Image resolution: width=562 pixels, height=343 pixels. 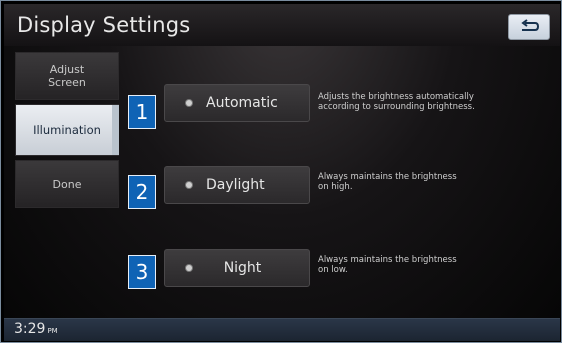 I want to click on sidebar-tabs: Adjust Screen Illumination Done, so click(x=67, y=132).